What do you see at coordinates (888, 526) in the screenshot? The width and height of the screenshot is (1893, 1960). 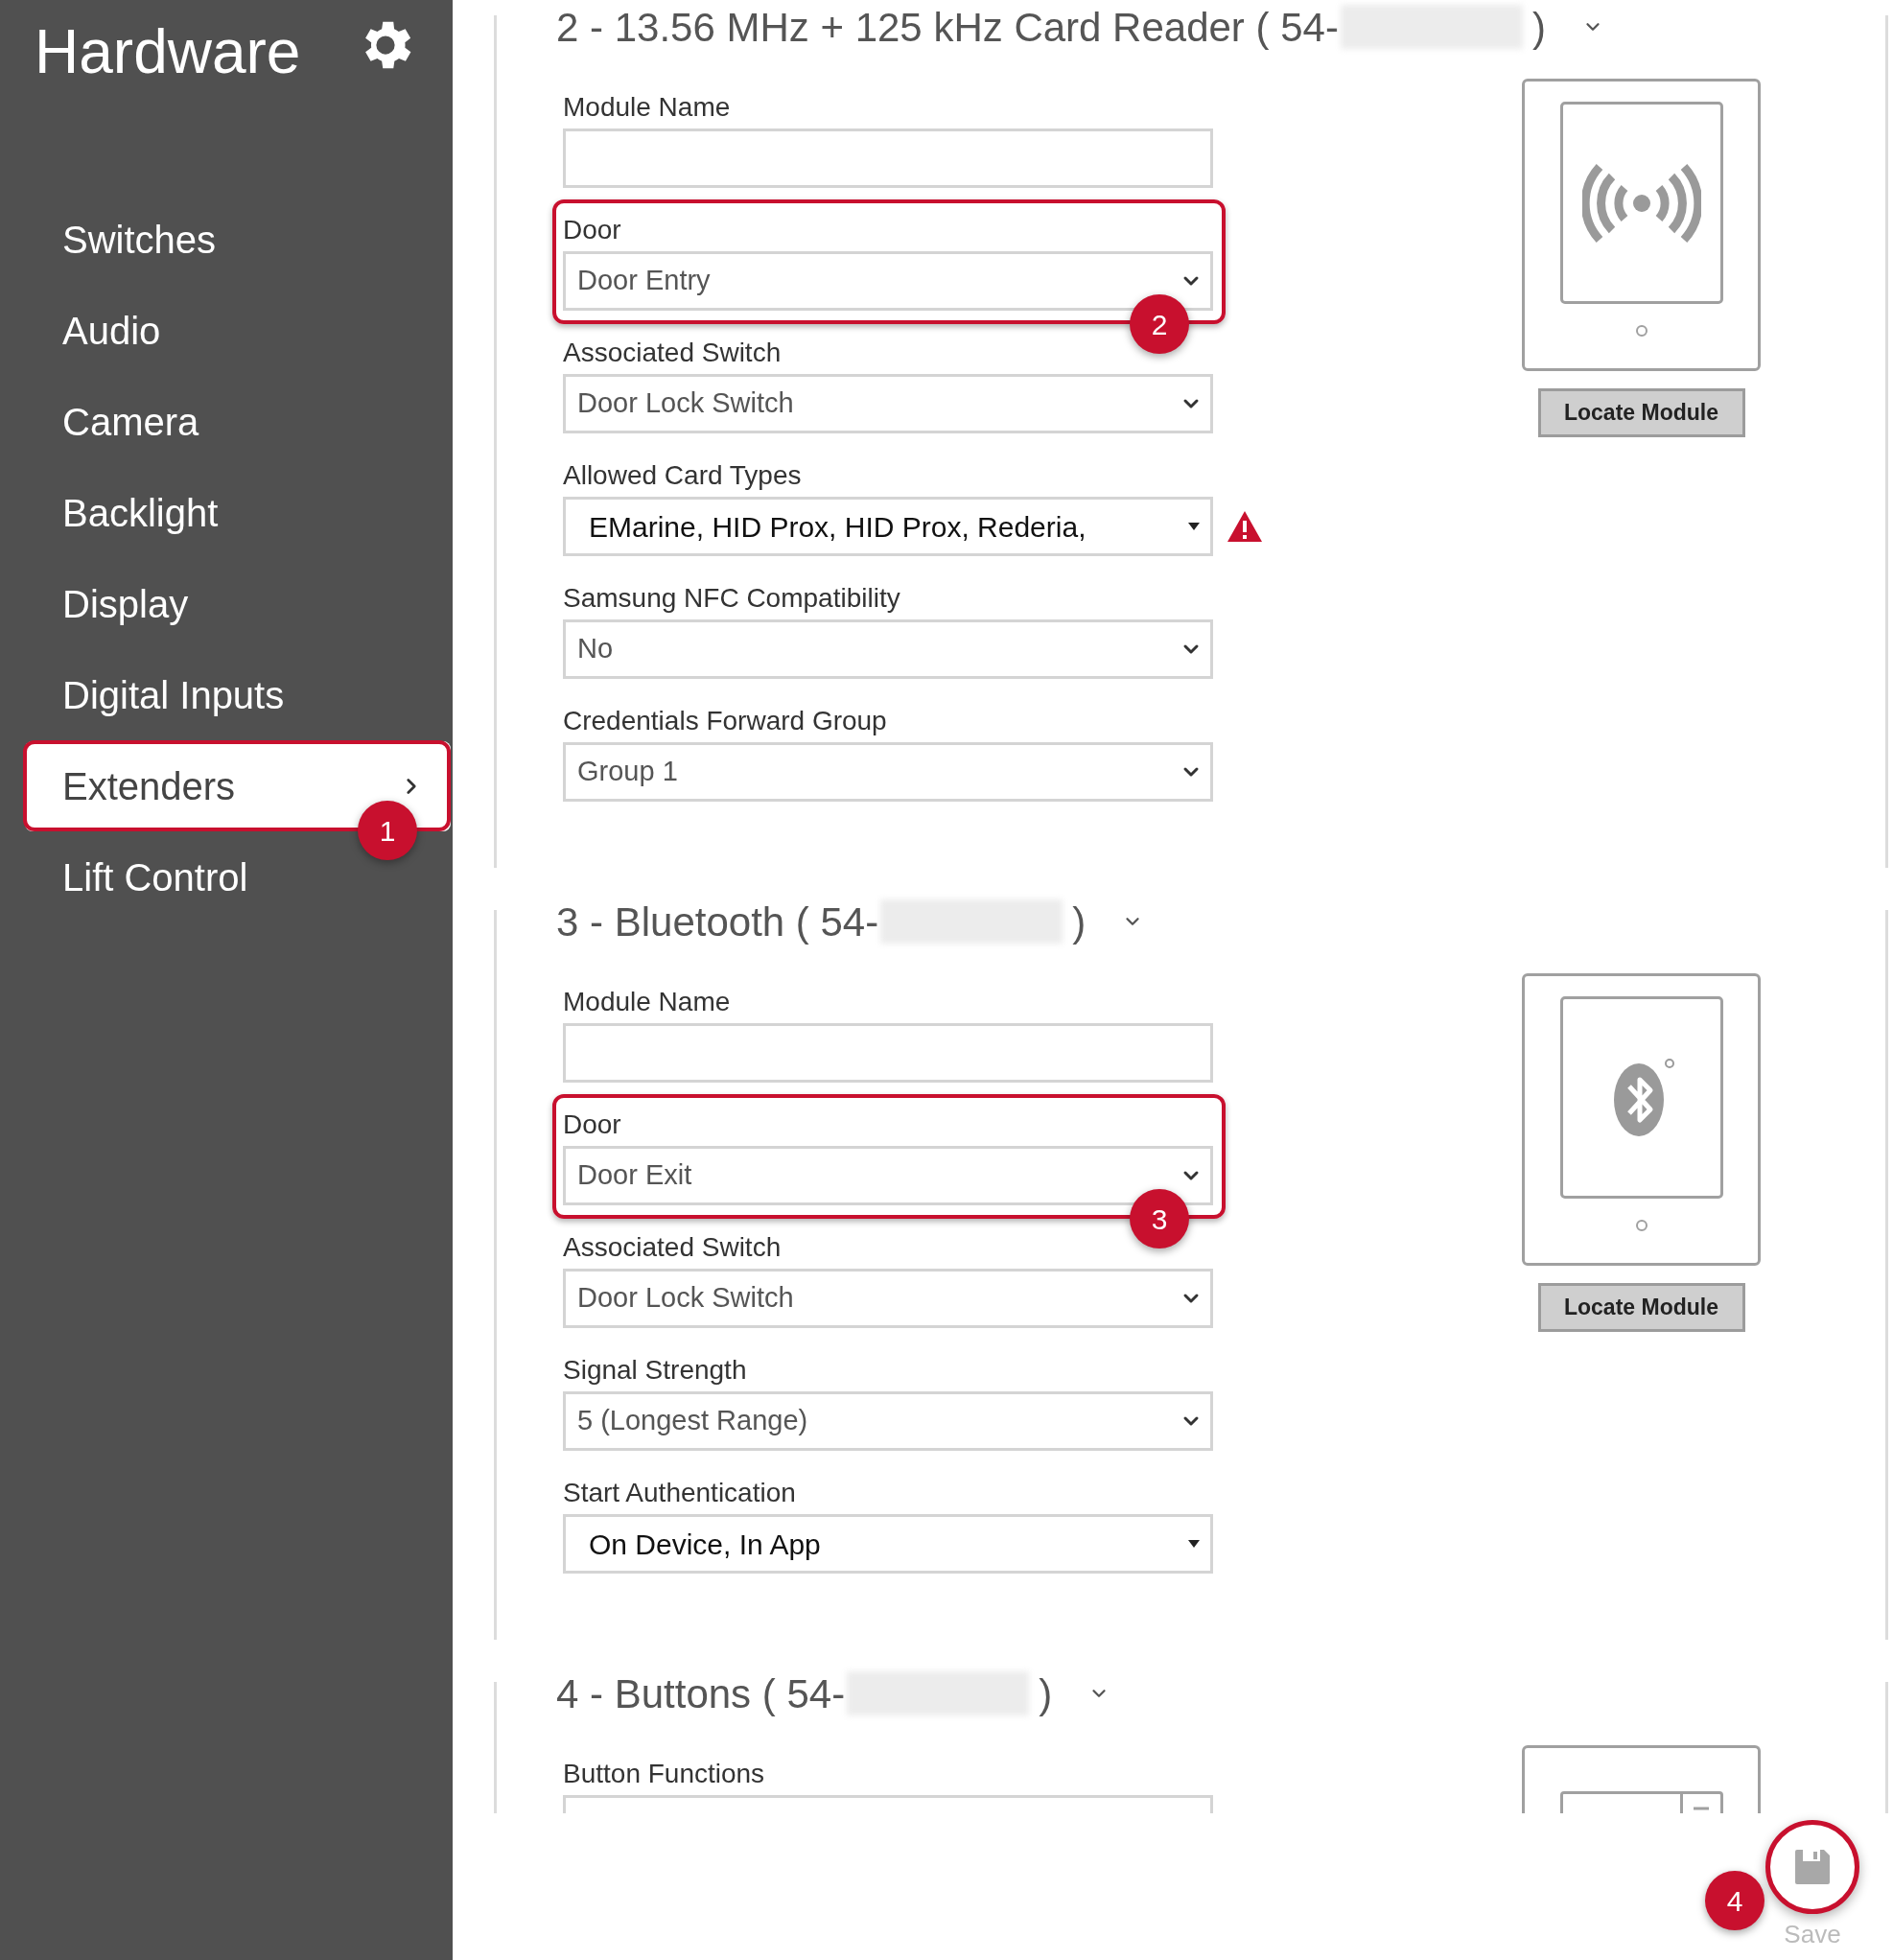 I see `multi-select: EMarine, HID Prox, HID Prox, Rederia,` at bounding box center [888, 526].